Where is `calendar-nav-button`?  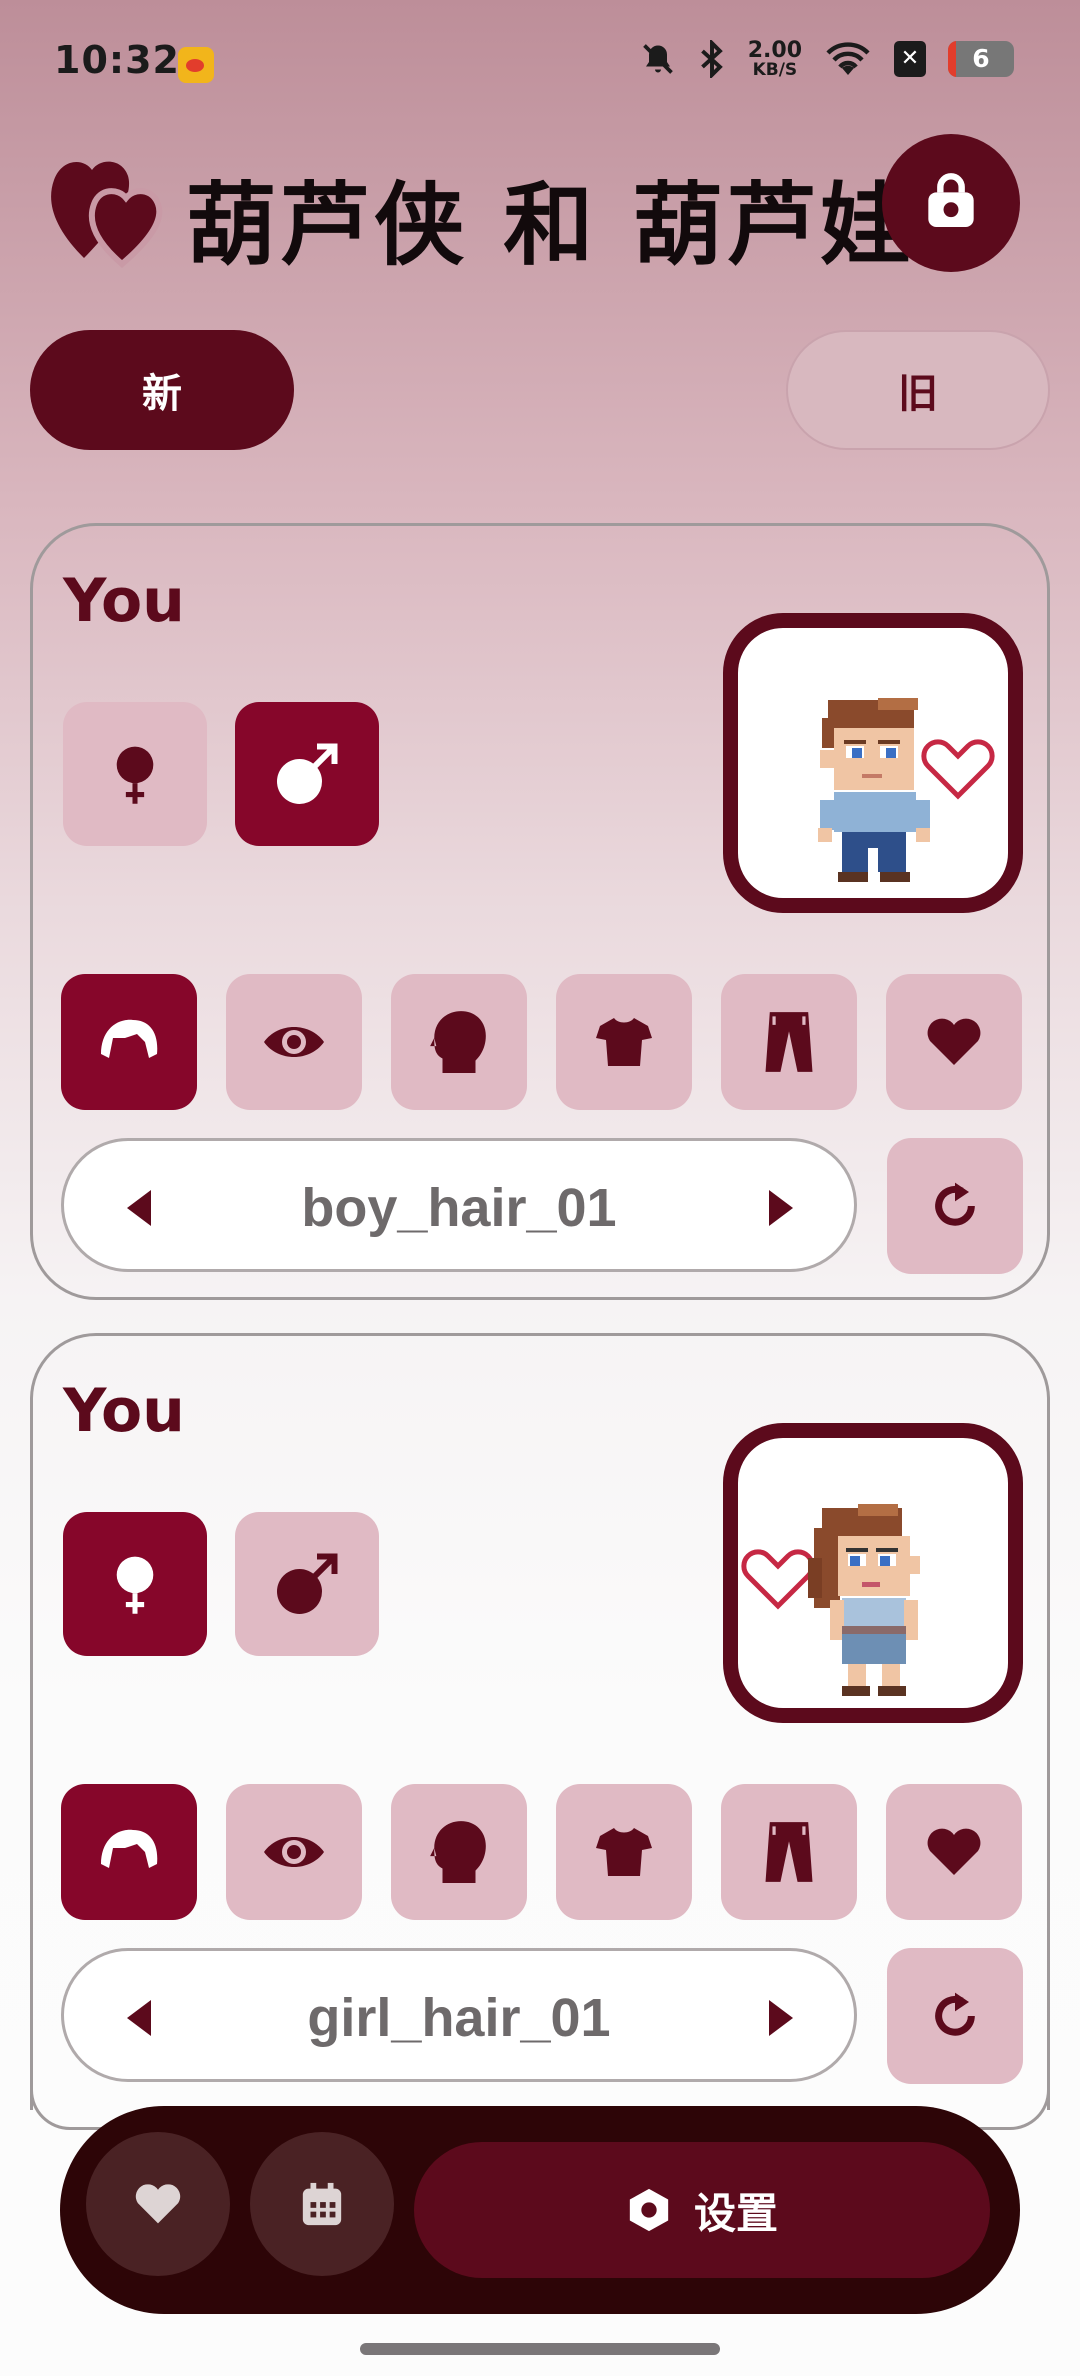 calendar-nav-button is located at coordinates (322, 2204).